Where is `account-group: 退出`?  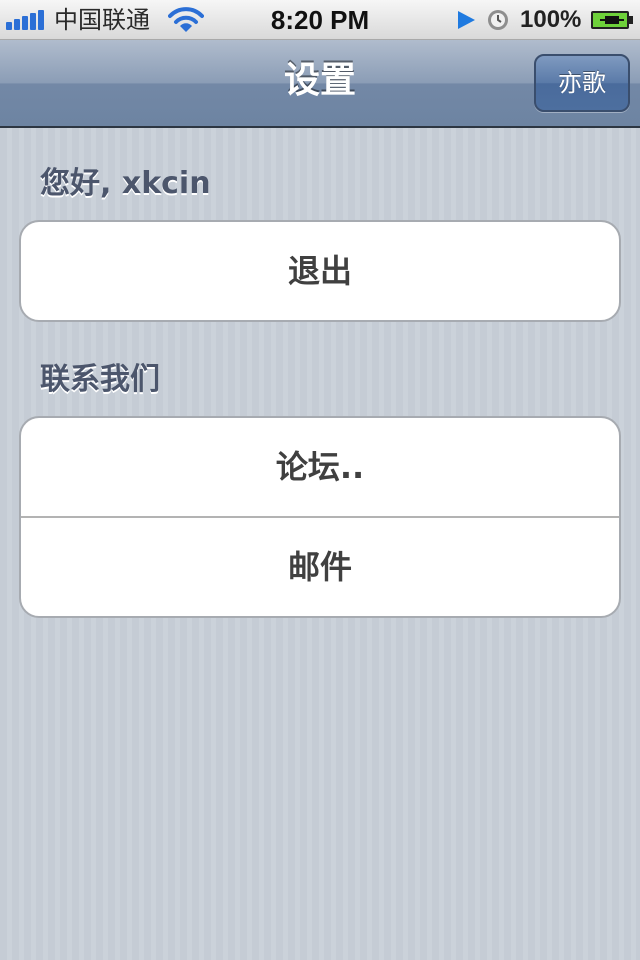
account-group: 退出 is located at coordinates (320, 271).